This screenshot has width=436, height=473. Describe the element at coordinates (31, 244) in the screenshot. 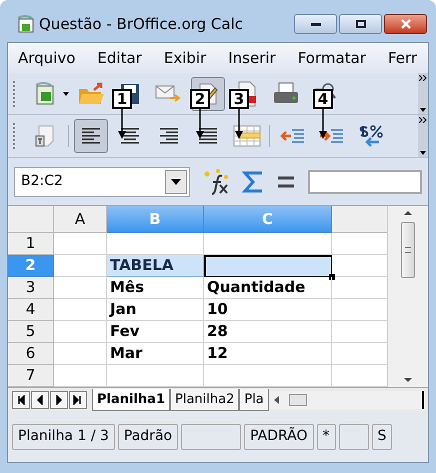

I see `row-header: 1` at that location.